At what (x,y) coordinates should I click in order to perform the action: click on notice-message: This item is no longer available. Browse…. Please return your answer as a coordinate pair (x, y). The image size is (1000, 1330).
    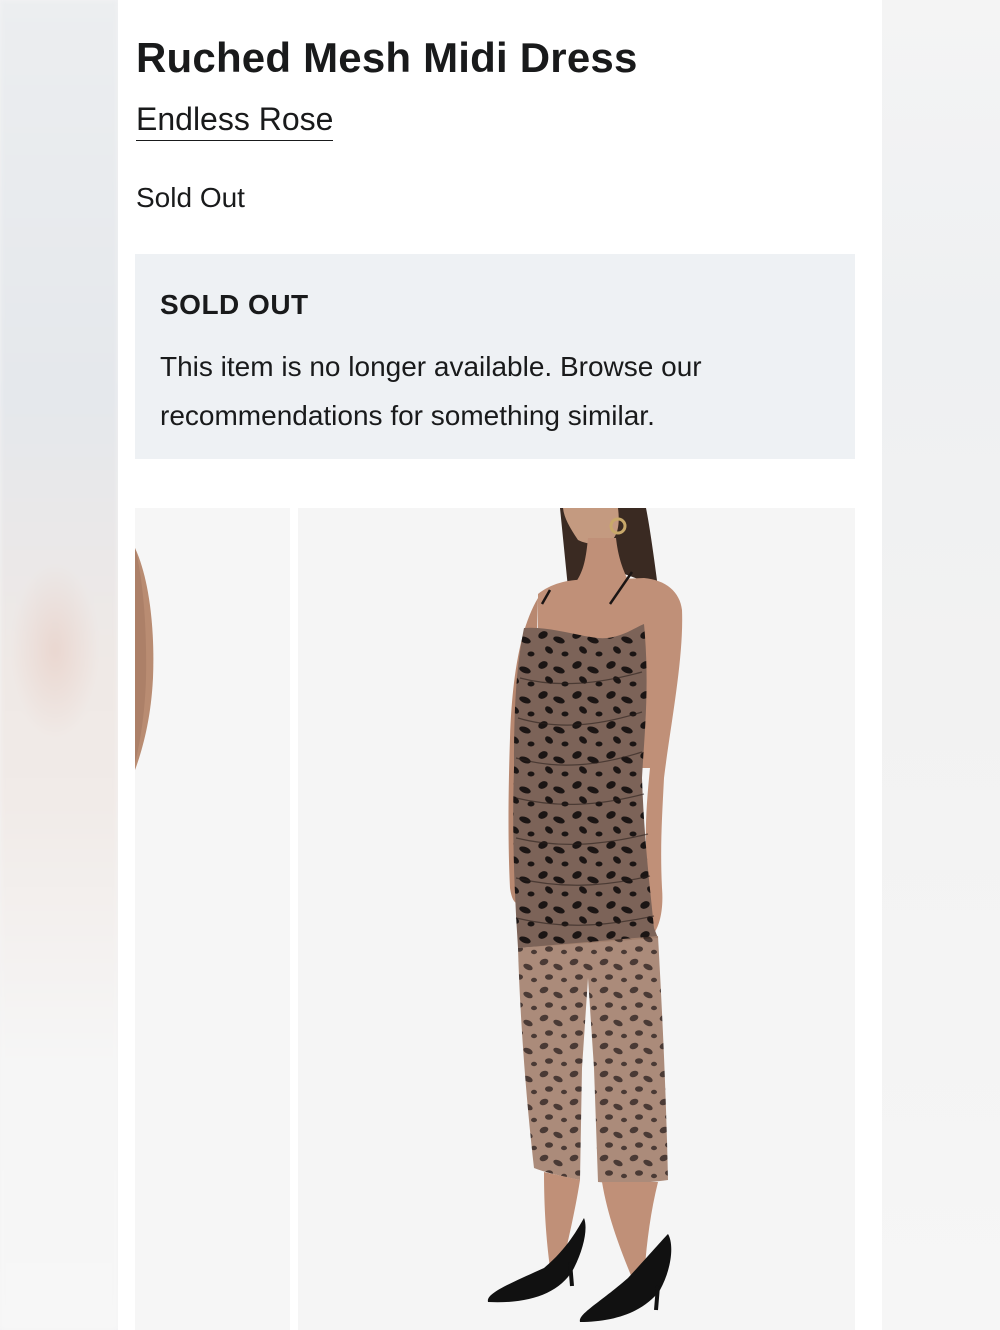
    Looking at the image, I should click on (431, 391).